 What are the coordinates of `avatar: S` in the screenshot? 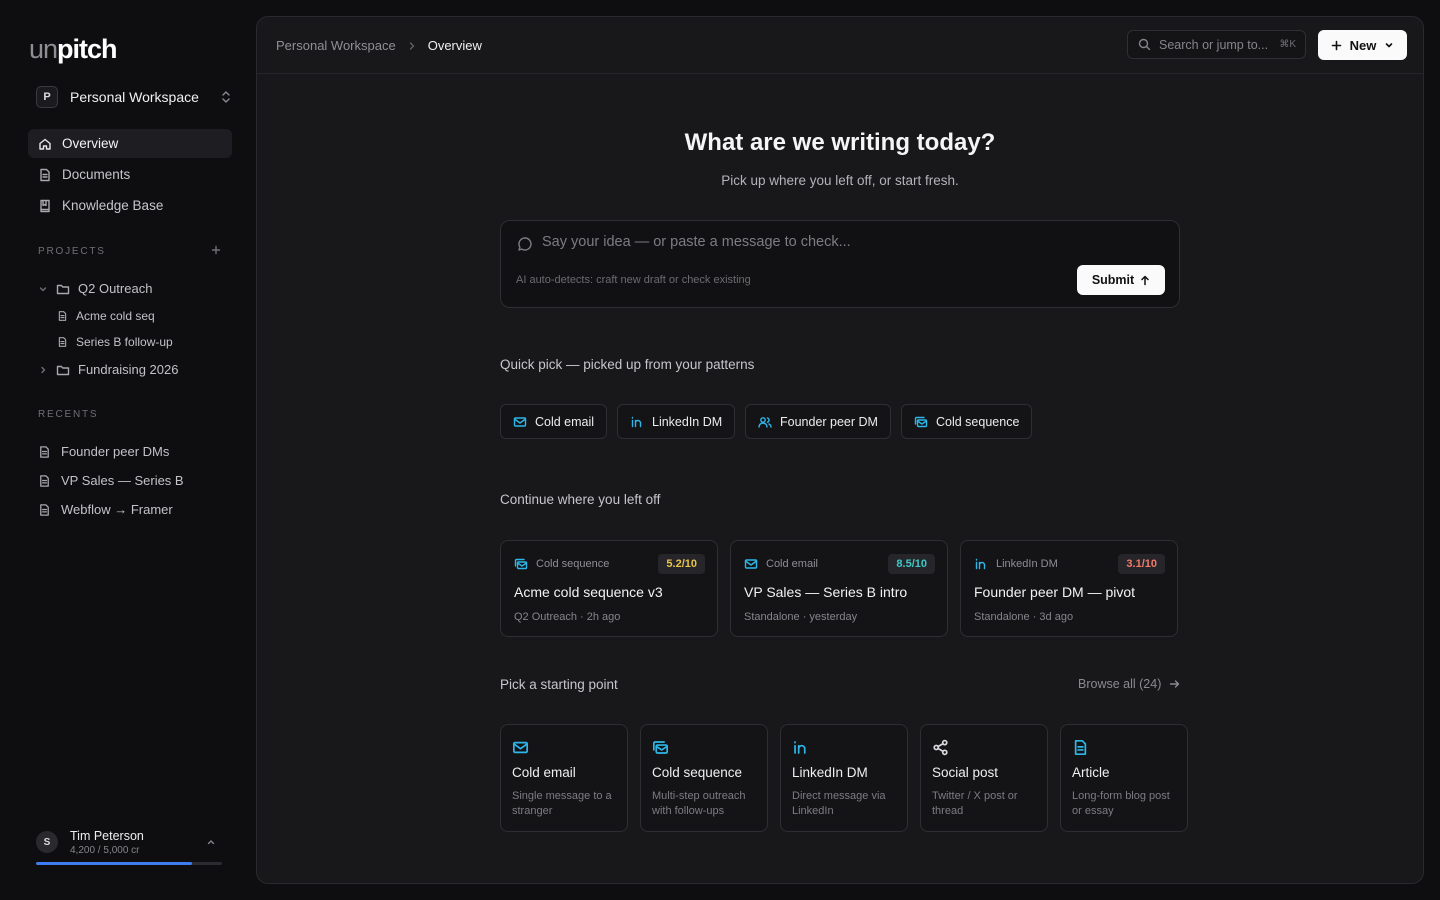 It's located at (47, 842).